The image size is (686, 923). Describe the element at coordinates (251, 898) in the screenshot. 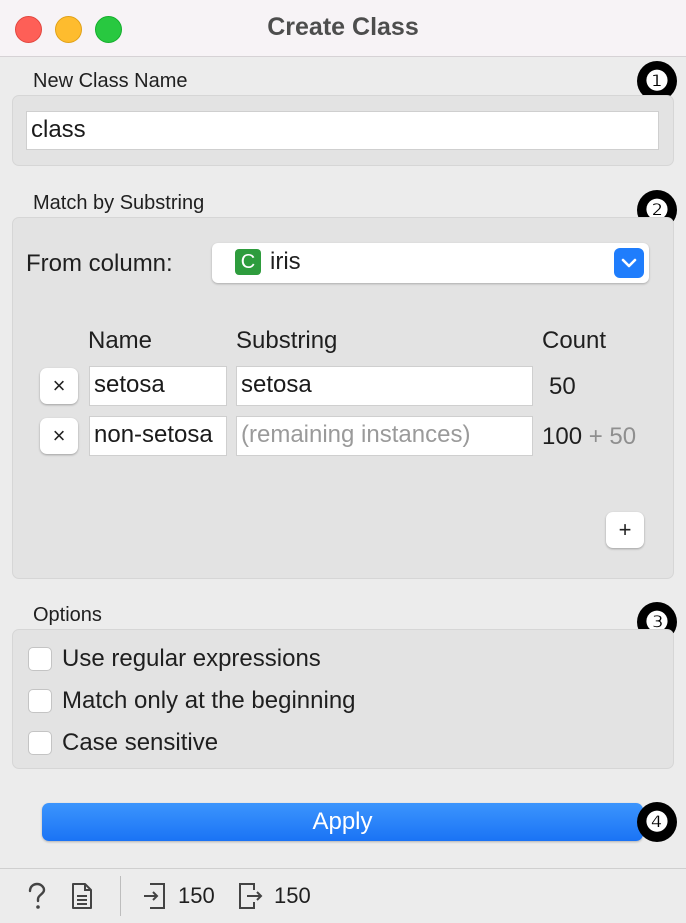

I see `output-data-icon` at that location.